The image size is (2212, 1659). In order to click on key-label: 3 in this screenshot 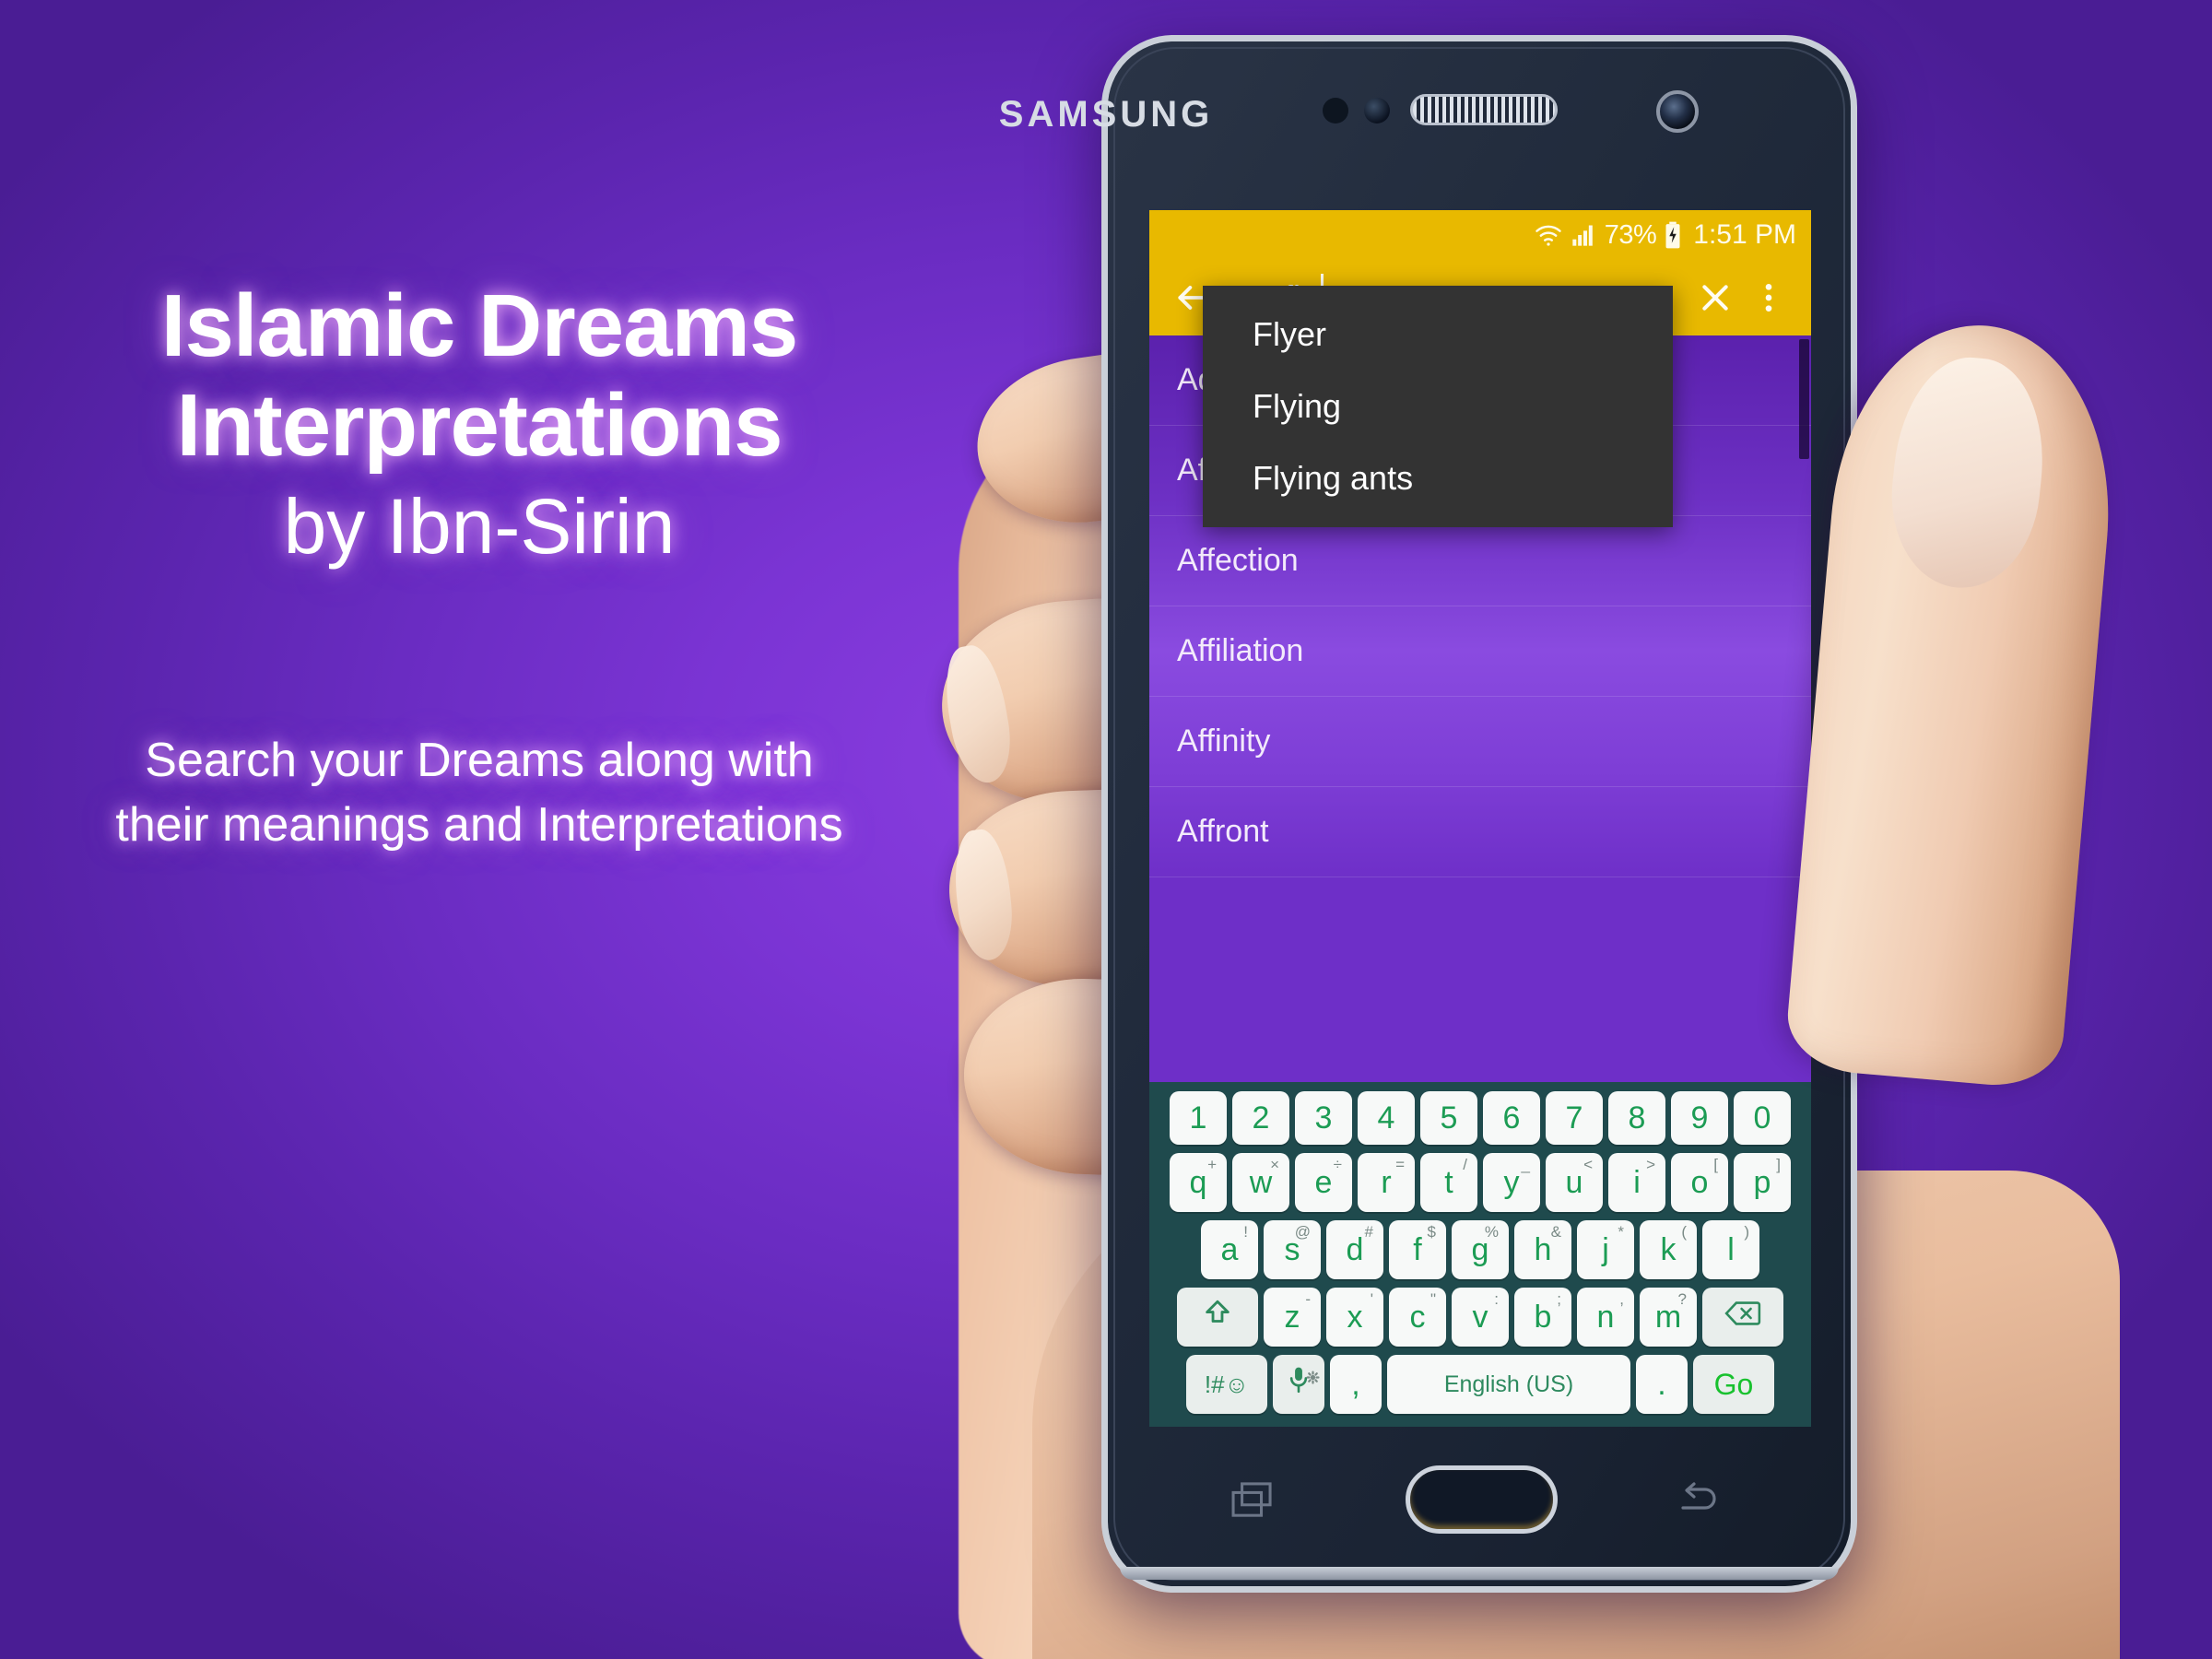, I will do `click(1323, 1117)`.